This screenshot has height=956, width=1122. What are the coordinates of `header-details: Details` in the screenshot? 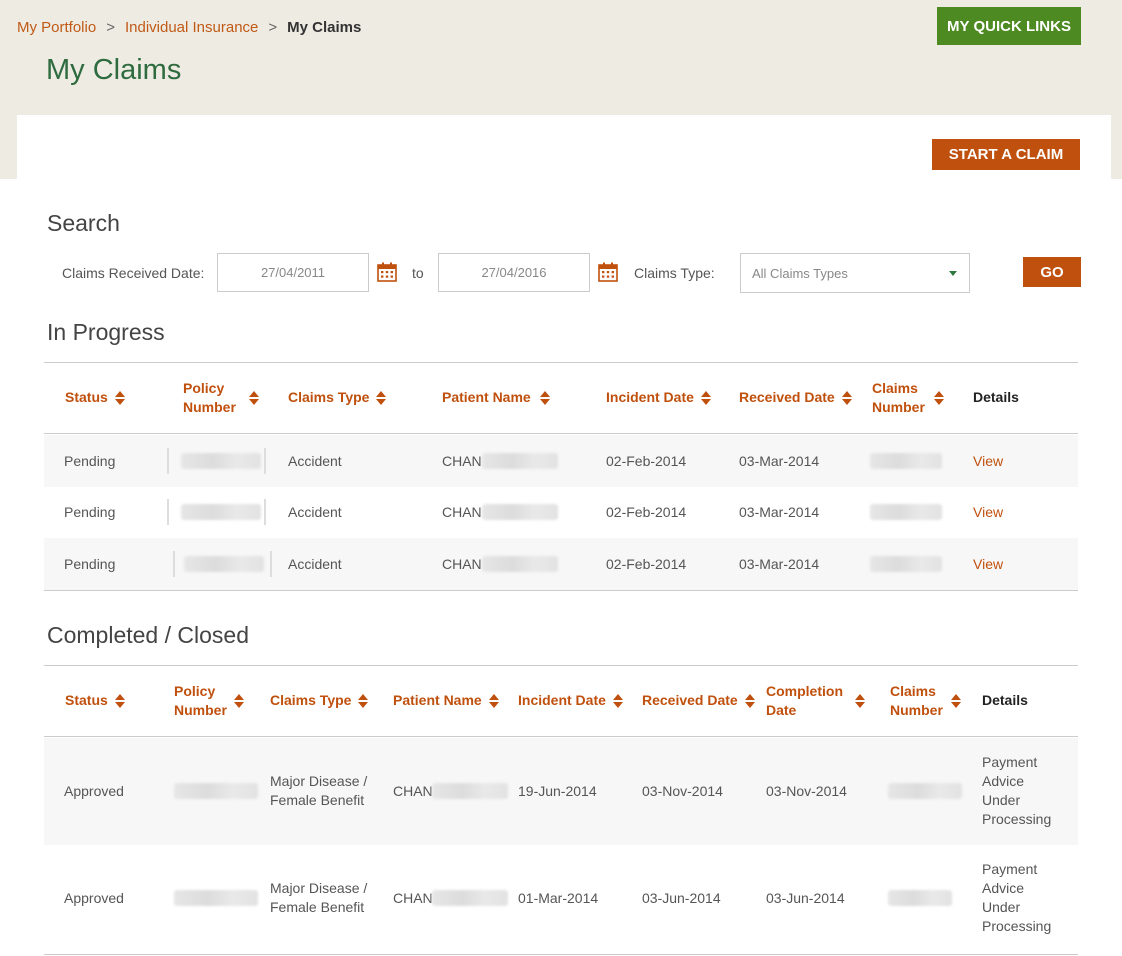 It's located at (996, 397).